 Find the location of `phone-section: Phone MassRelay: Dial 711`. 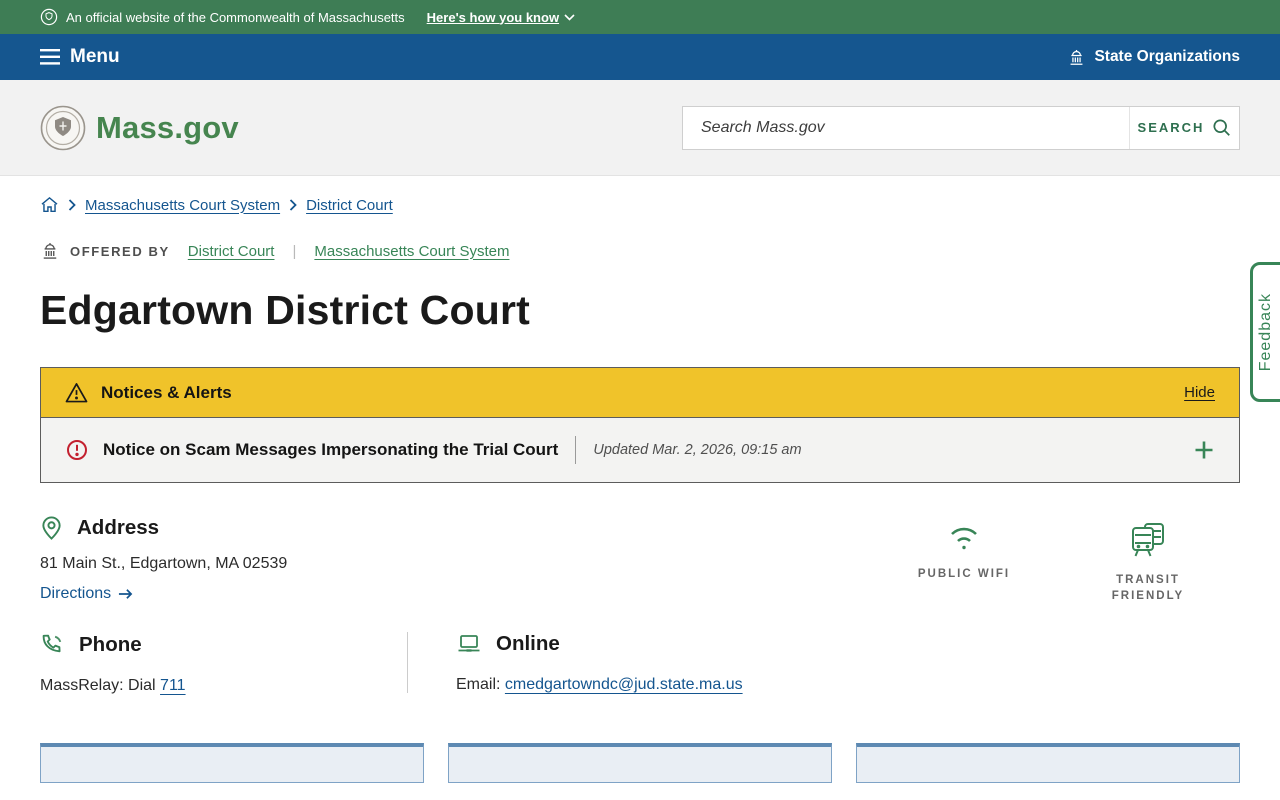

phone-section: Phone MassRelay: Dial 711 is located at coordinates (223, 662).